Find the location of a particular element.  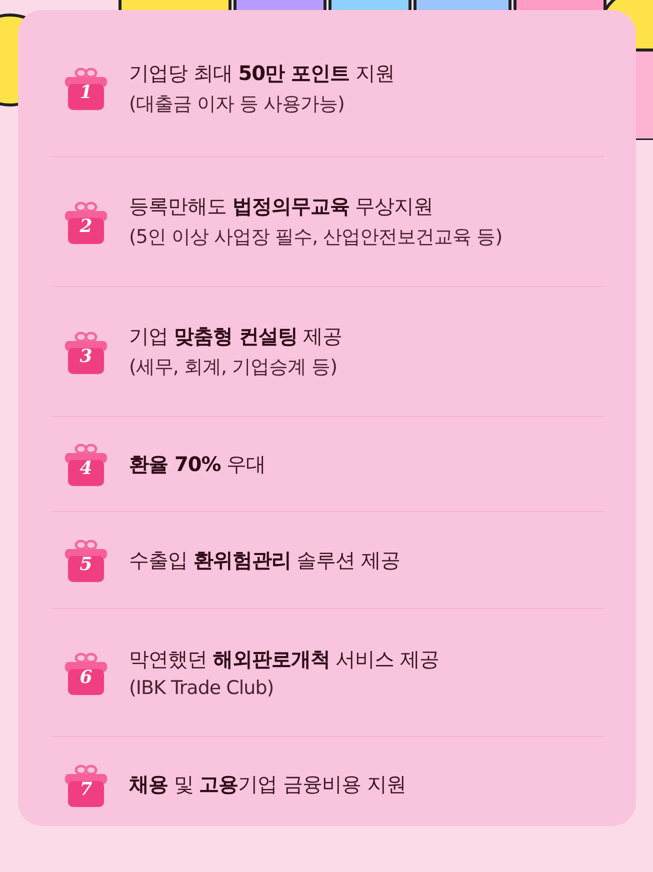

benefit-note: (대출금 이자 등 사용가능) is located at coordinates (237, 104).